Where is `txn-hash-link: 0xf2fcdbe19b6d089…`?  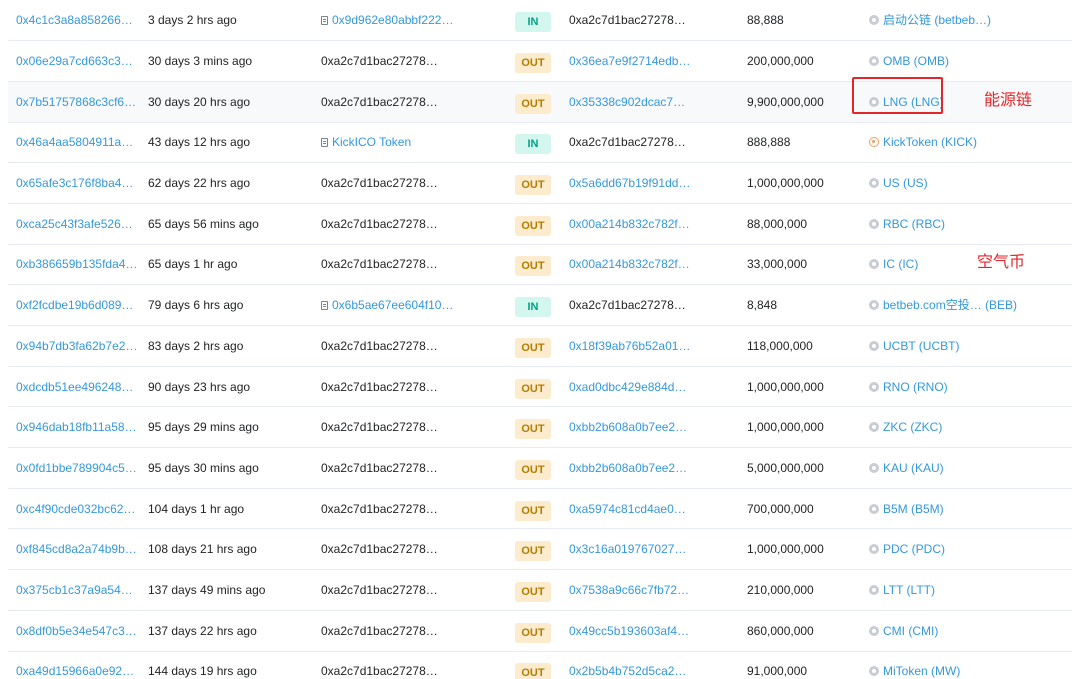 txn-hash-link: 0xf2fcdbe19b6d089… is located at coordinates (74, 305).